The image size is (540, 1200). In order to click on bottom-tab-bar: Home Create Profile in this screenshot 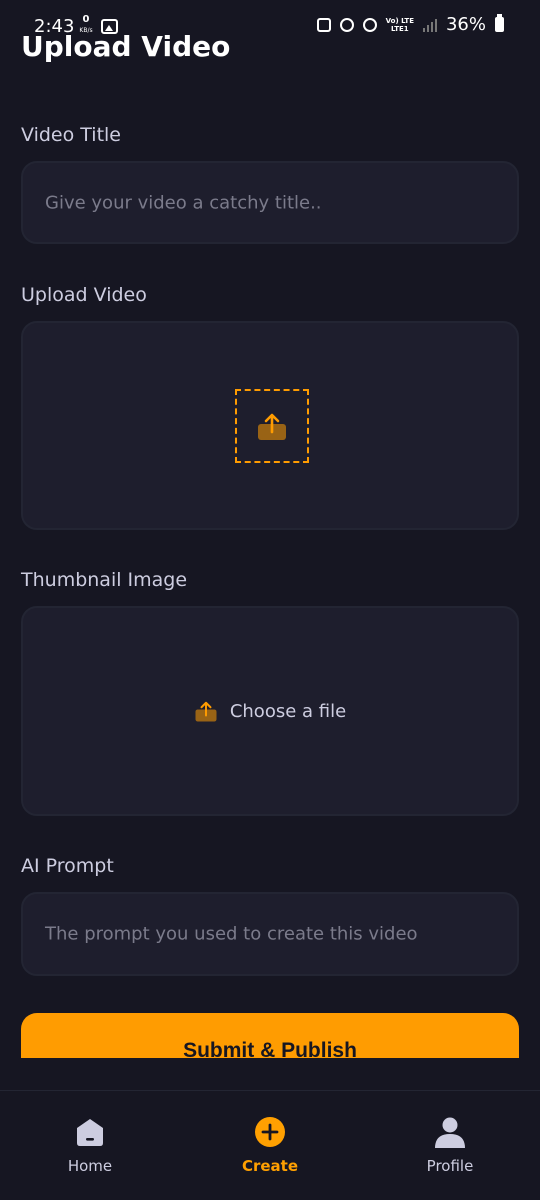, I will do `click(270, 1145)`.